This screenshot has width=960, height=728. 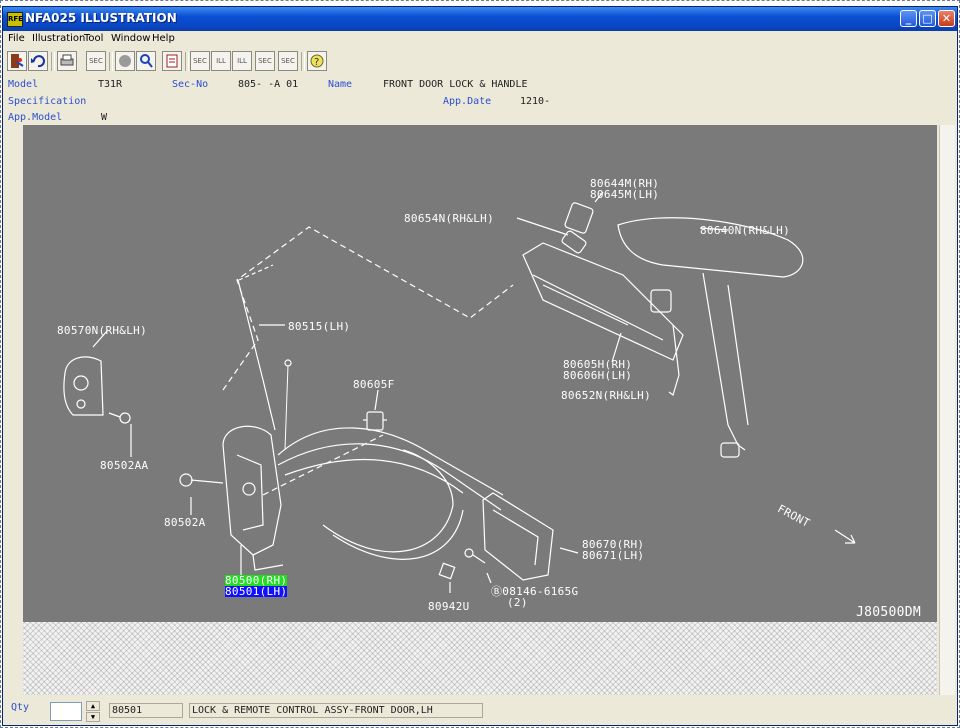 What do you see at coordinates (38, 61) in the screenshot?
I see `undo-icon` at bounding box center [38, 61].